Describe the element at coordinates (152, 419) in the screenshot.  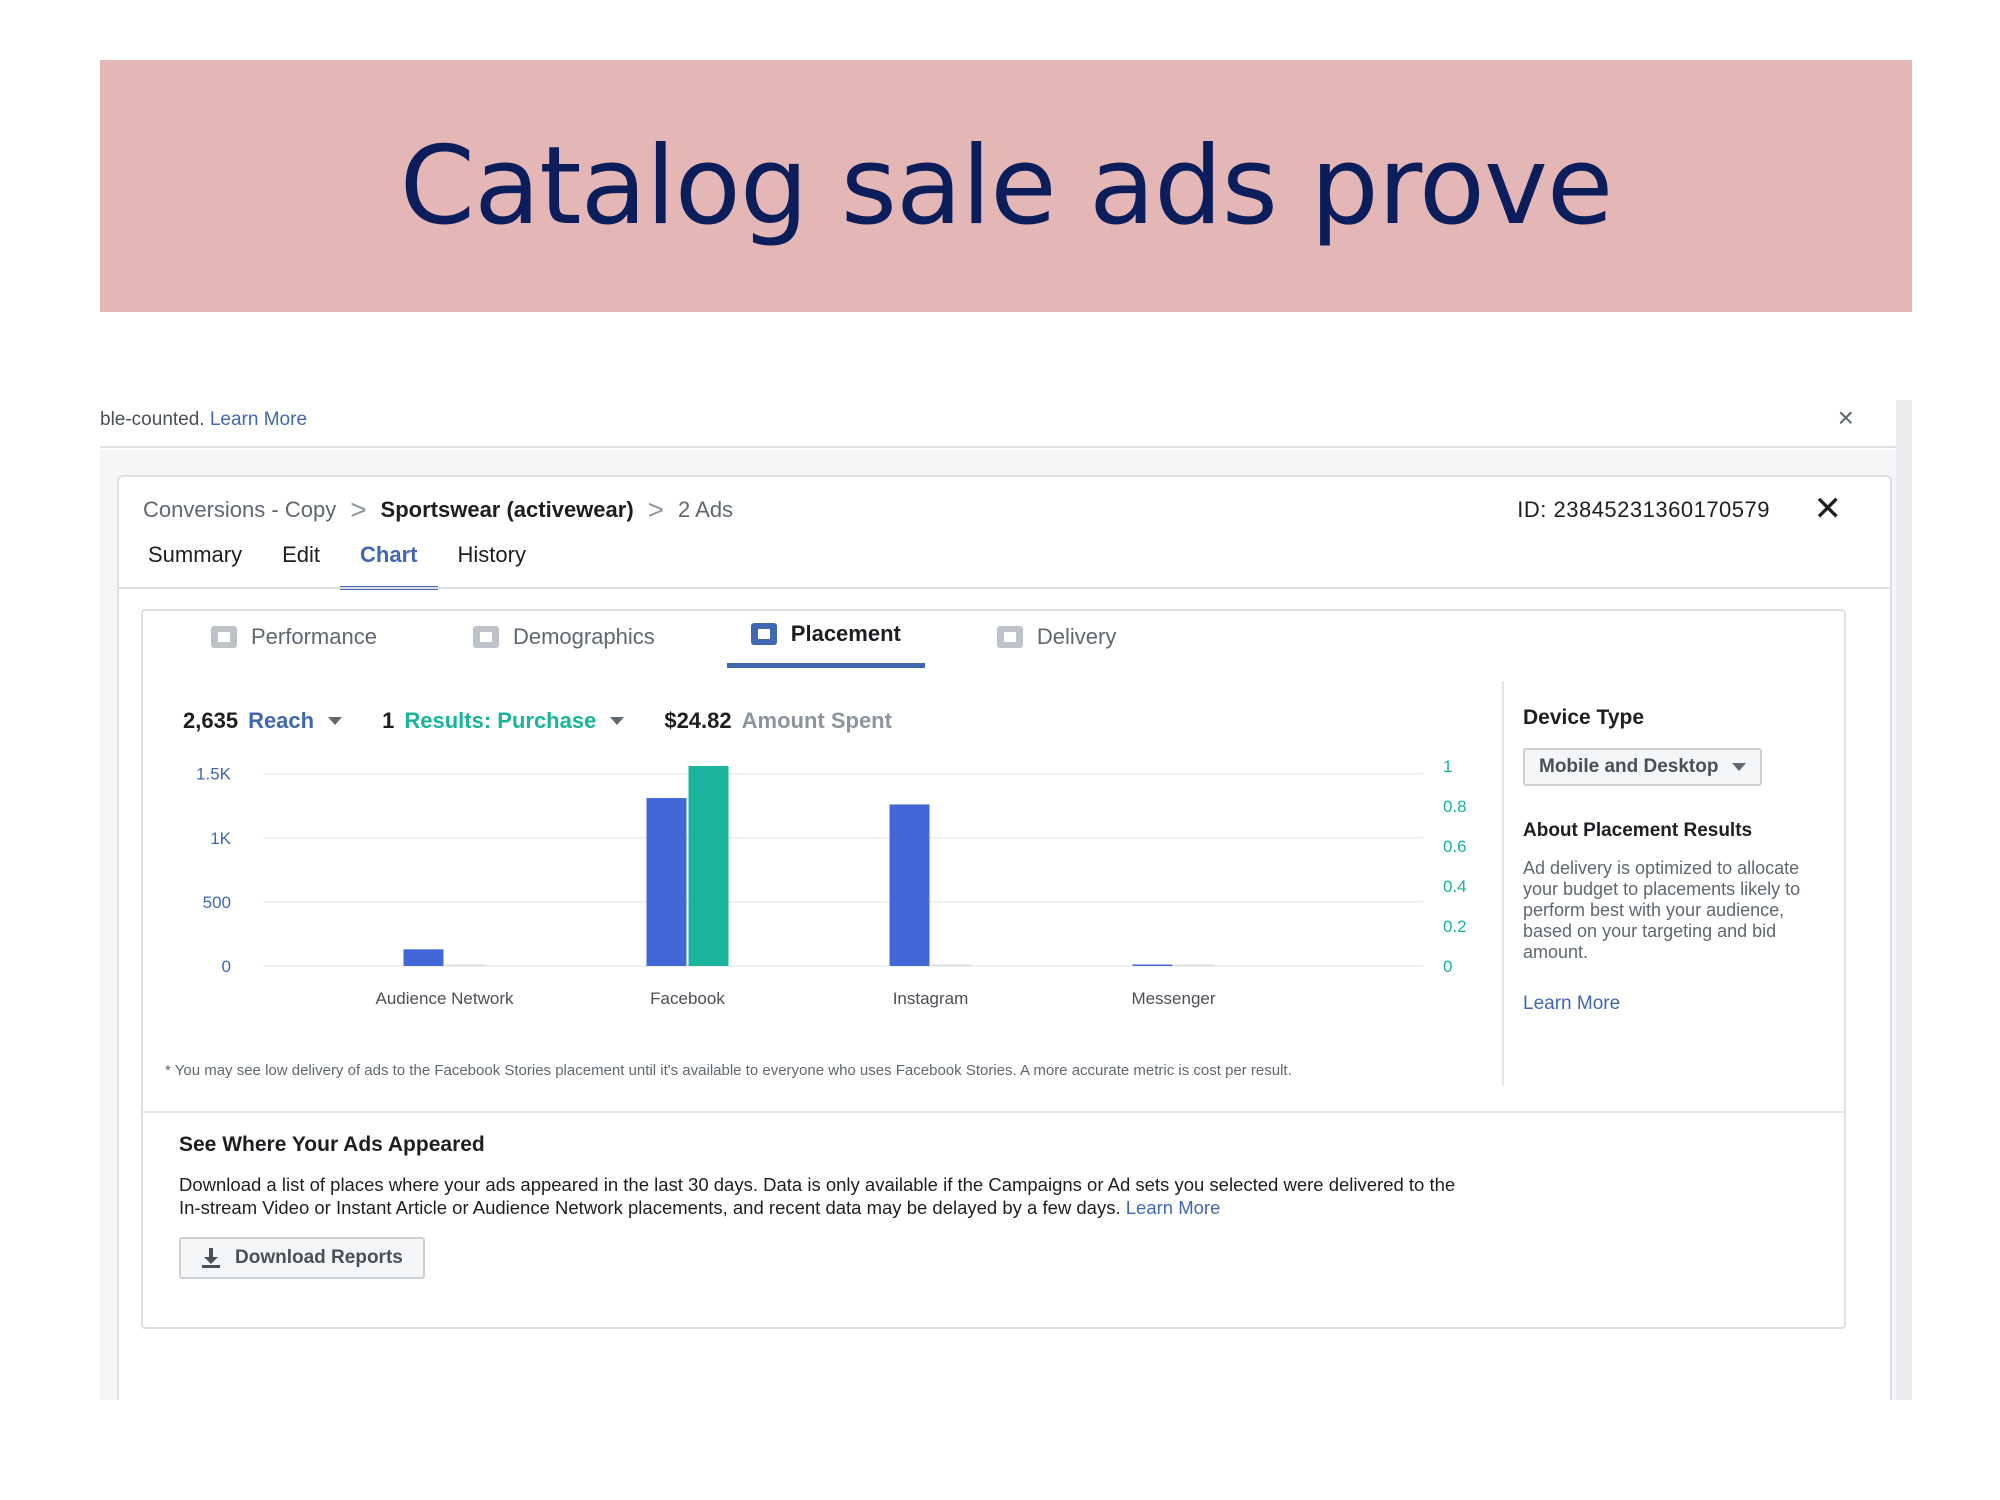
I see `notice-text: ble-counted.` at that location.